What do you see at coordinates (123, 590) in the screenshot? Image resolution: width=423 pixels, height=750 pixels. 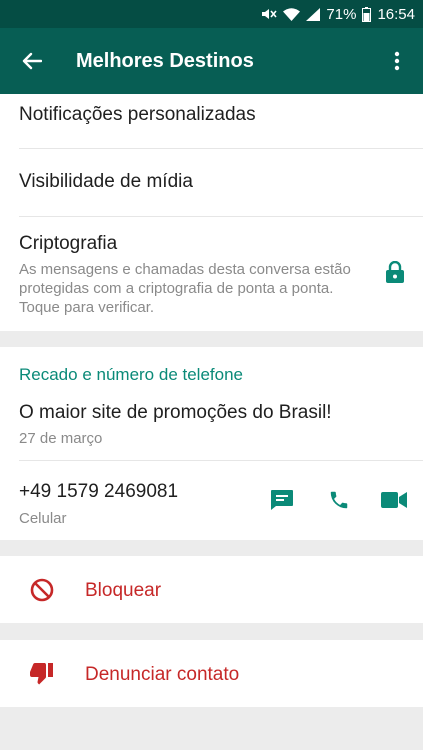 I see `block-label: Bloquear` at bounding box center [123, 590].